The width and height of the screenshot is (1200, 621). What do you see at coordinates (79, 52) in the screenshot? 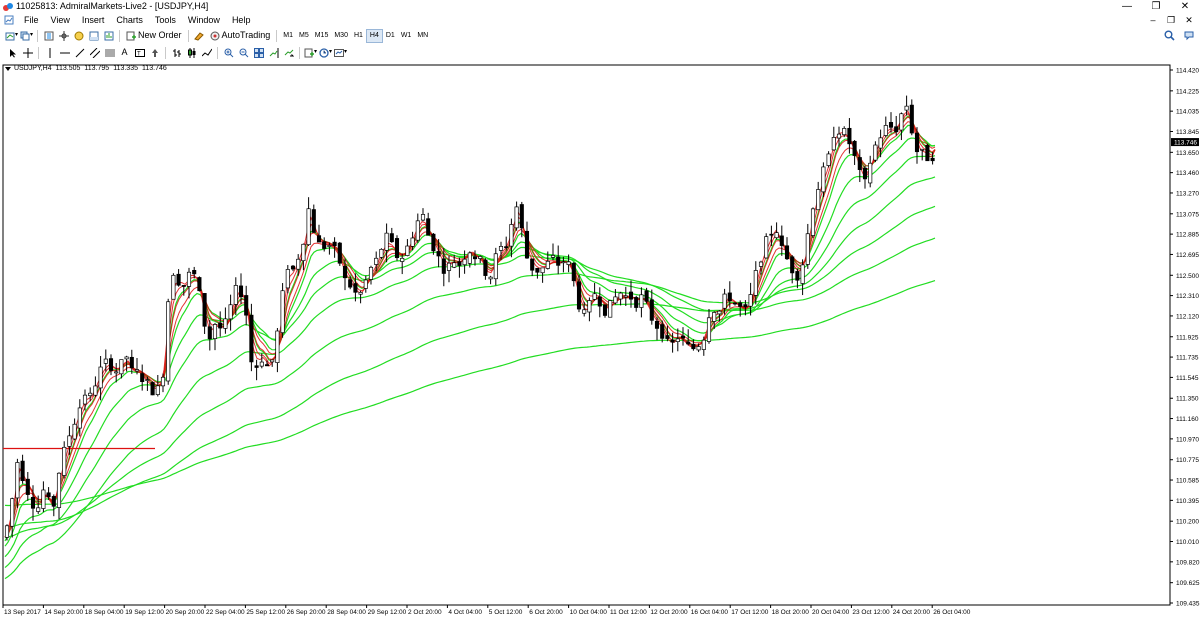
I see `trendline-tool` at bounding box center [79, 52].